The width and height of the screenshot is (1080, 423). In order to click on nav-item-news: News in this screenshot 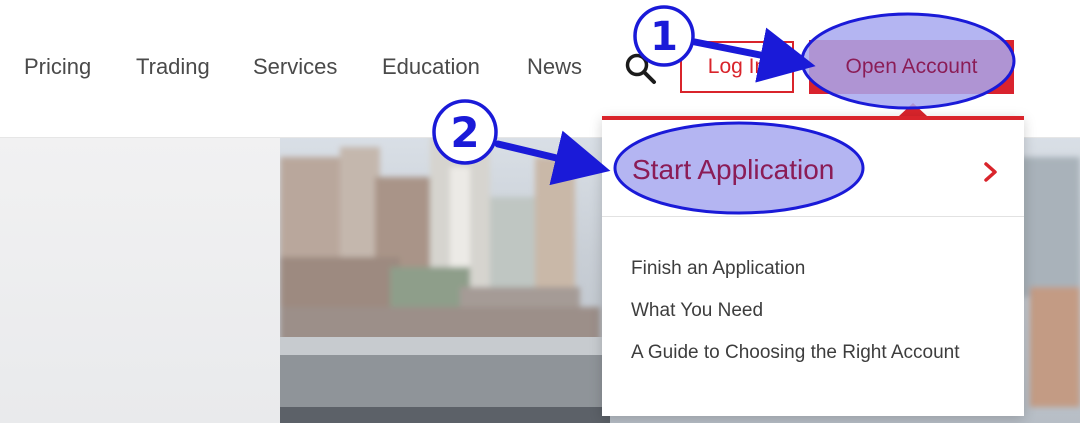, I will do `click(554, 67)`.